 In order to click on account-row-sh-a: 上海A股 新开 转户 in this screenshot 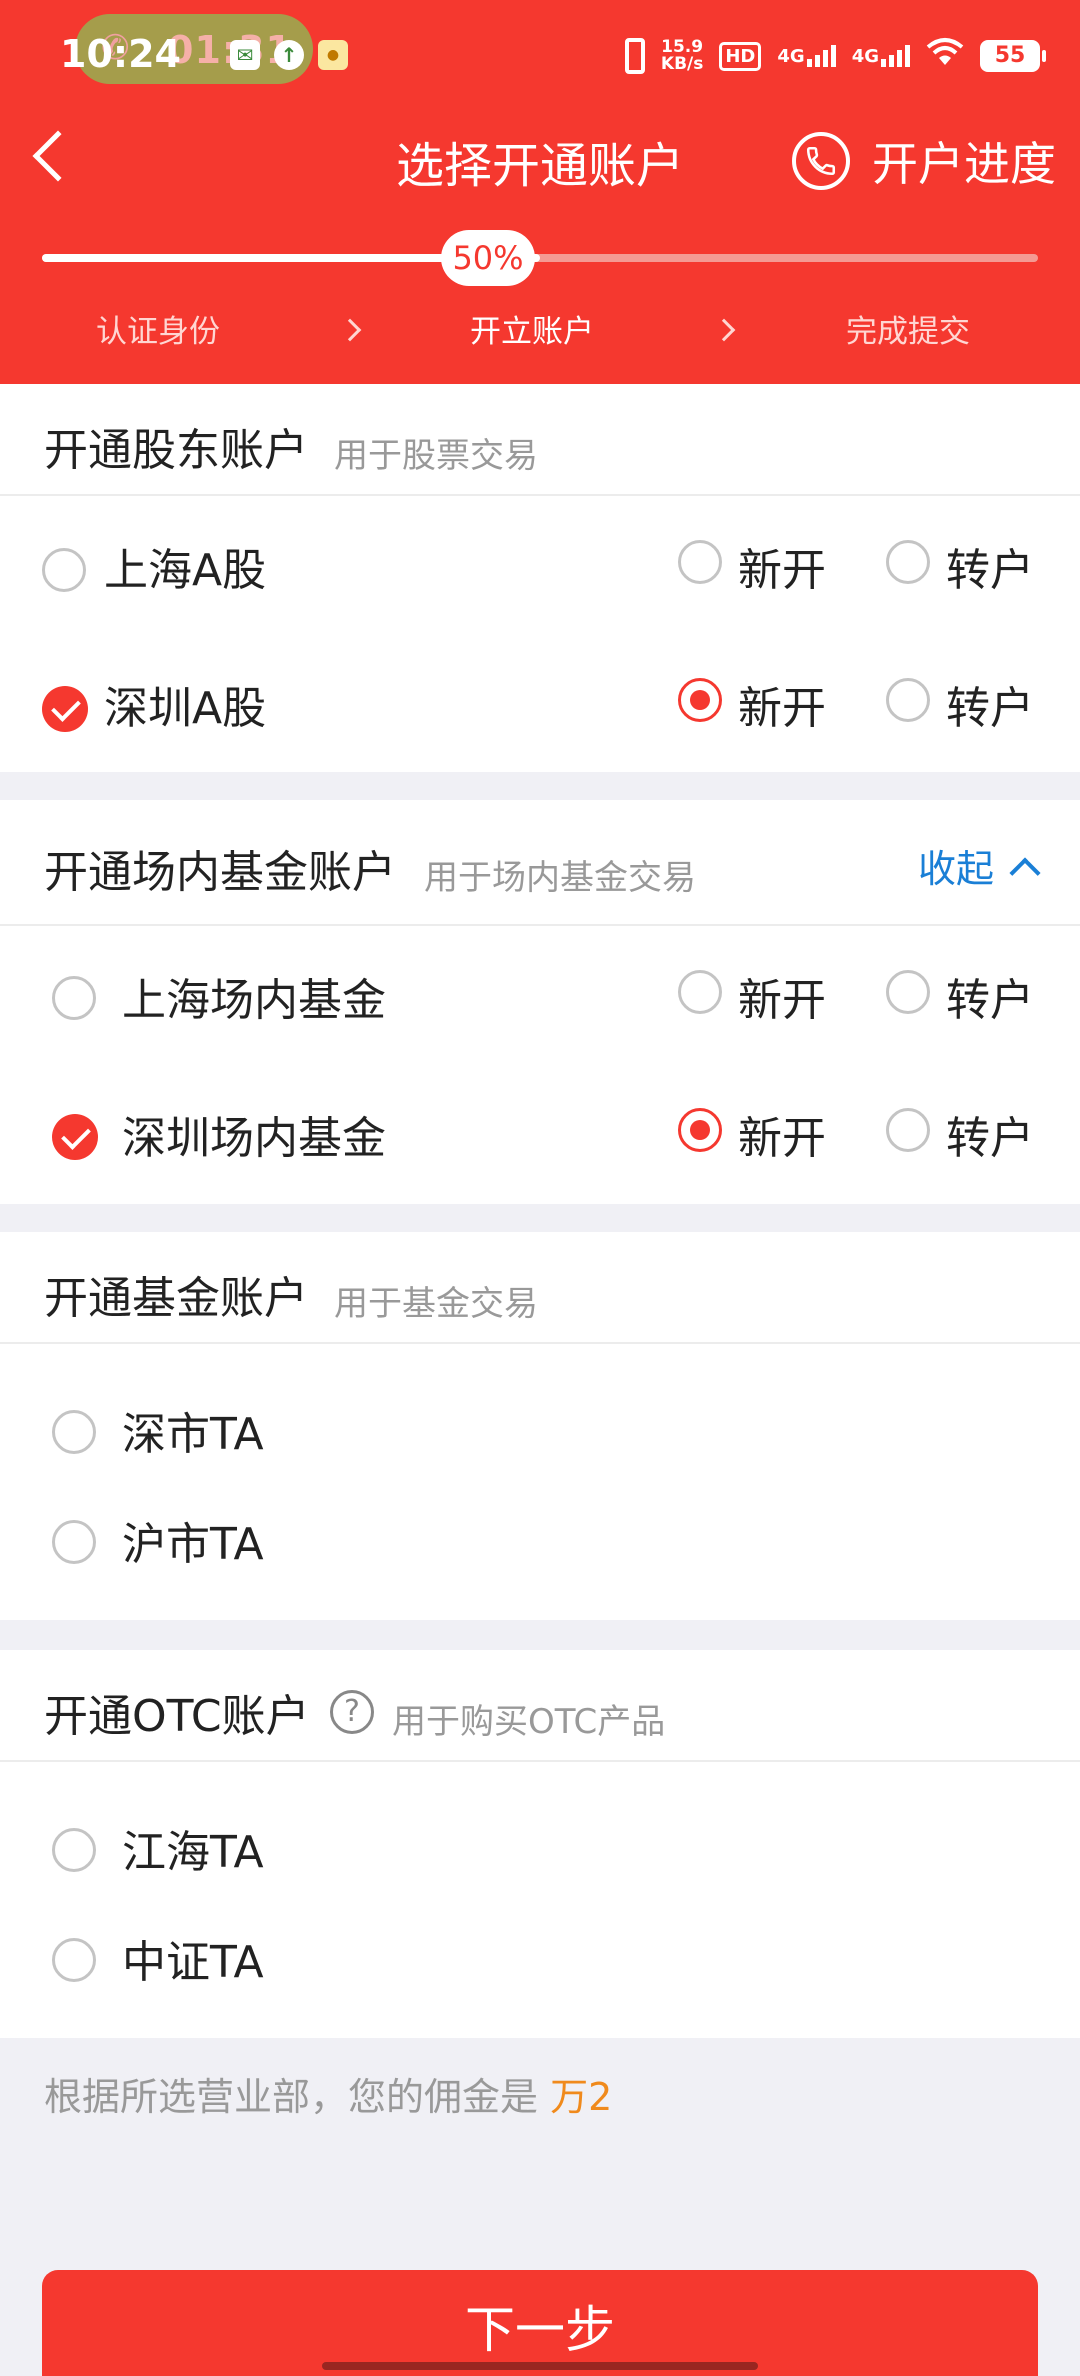, I will do `click(540, 566)`.